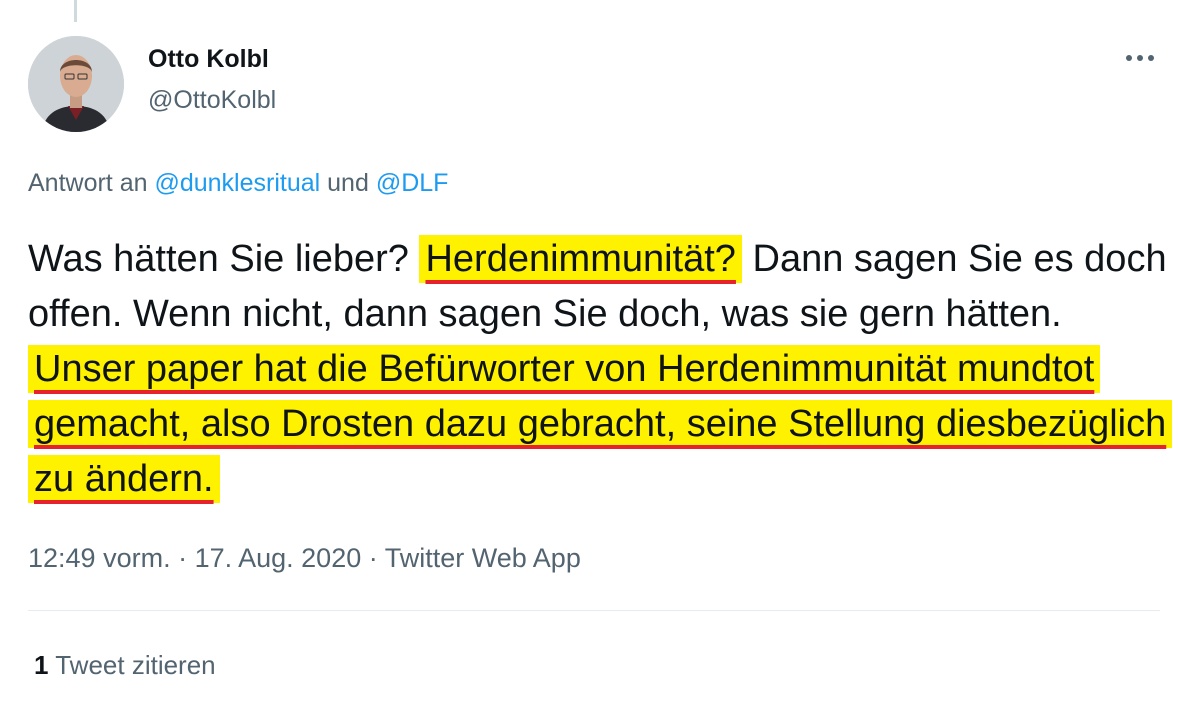 This screenshot has height=714, width=1190. What do you see at coordinates (483, 558) in the screenshot?
I see `tweet-source: Twitter Web App` at bounding box center [483, 558].